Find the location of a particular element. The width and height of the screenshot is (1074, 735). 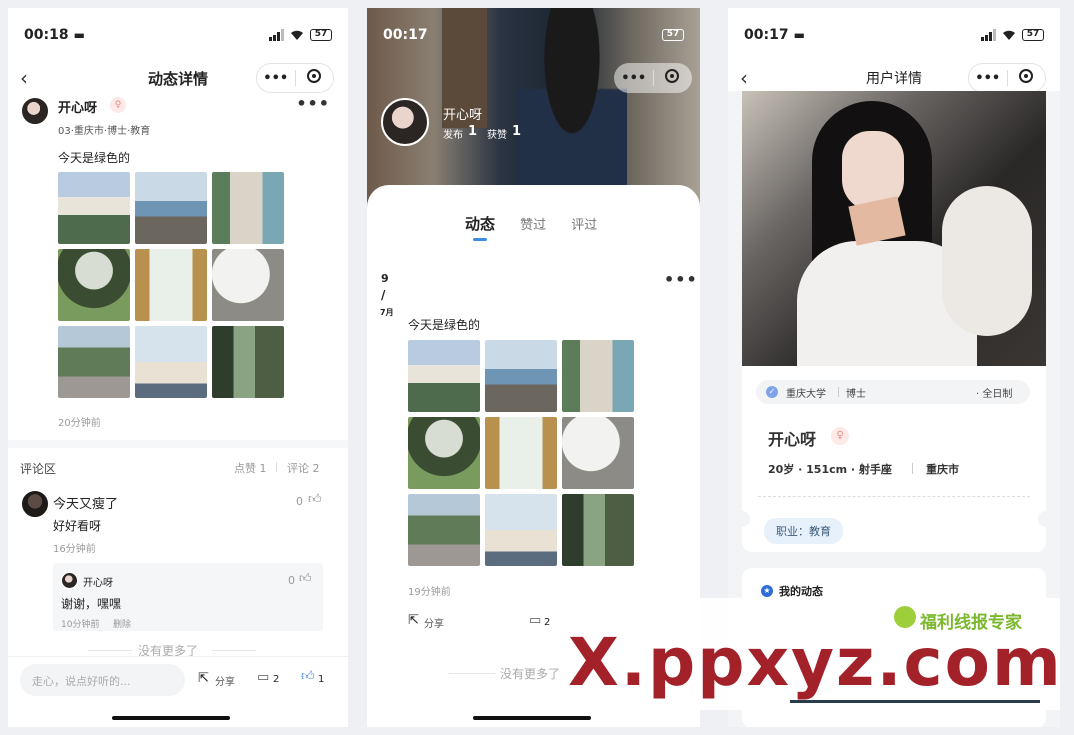

reply-text: 谢谢，嘿嘿 is located at coordinates (91, 604).